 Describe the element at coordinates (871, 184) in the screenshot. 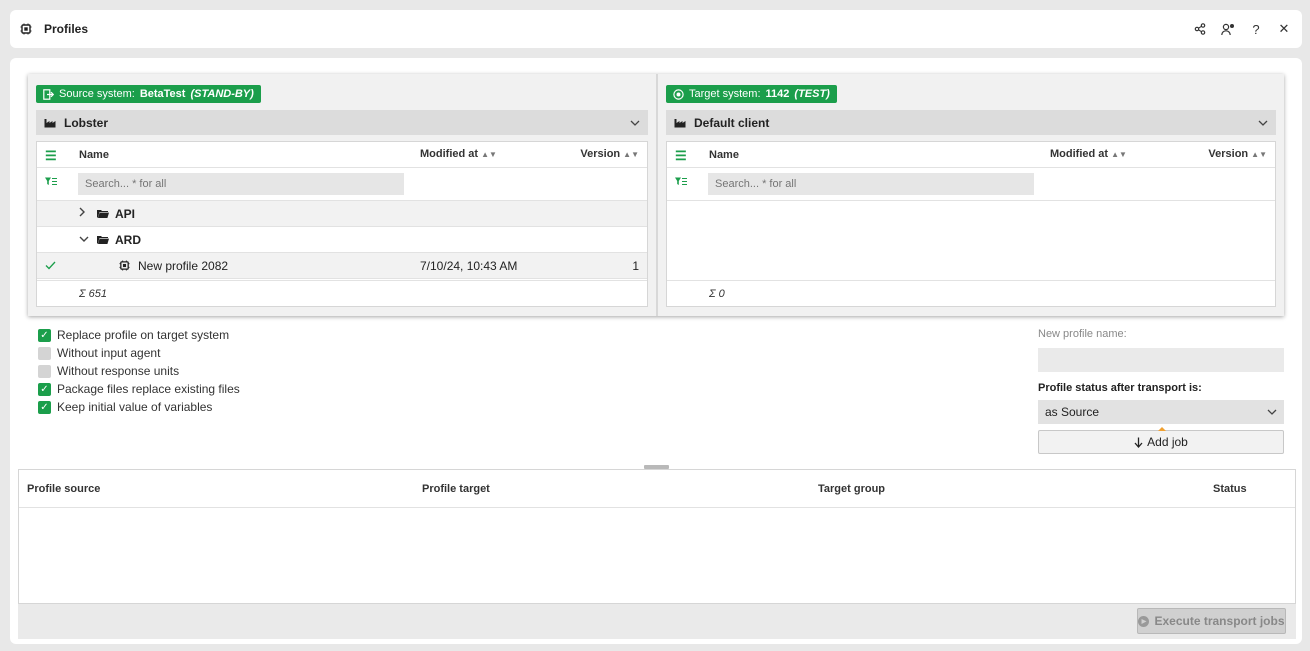

I see `target-search-input` at that location.